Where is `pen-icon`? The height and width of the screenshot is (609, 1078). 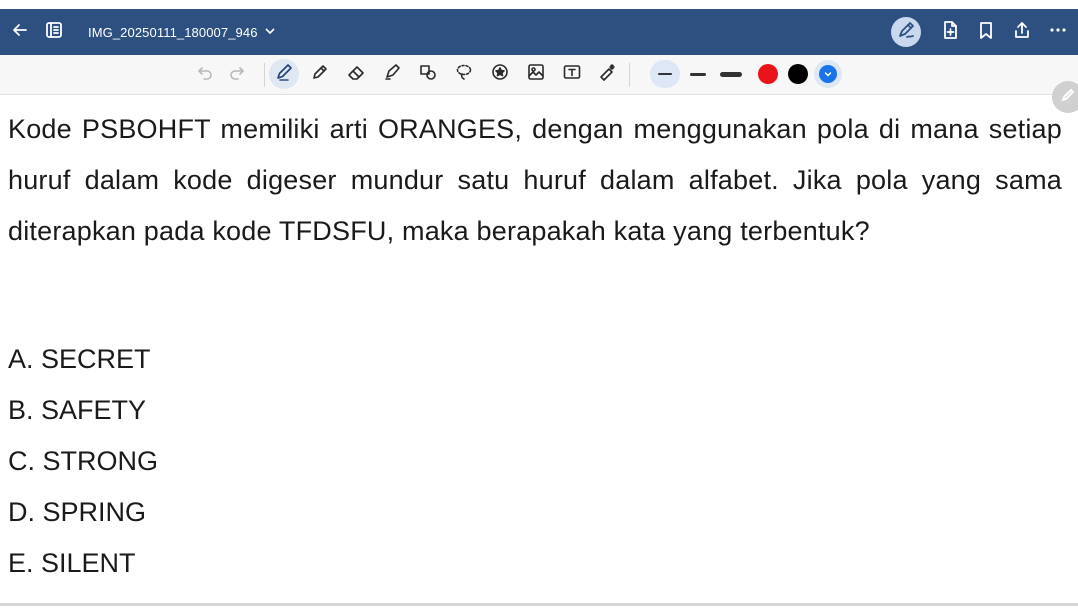
pen-icon is located at coordinates (284, 74).